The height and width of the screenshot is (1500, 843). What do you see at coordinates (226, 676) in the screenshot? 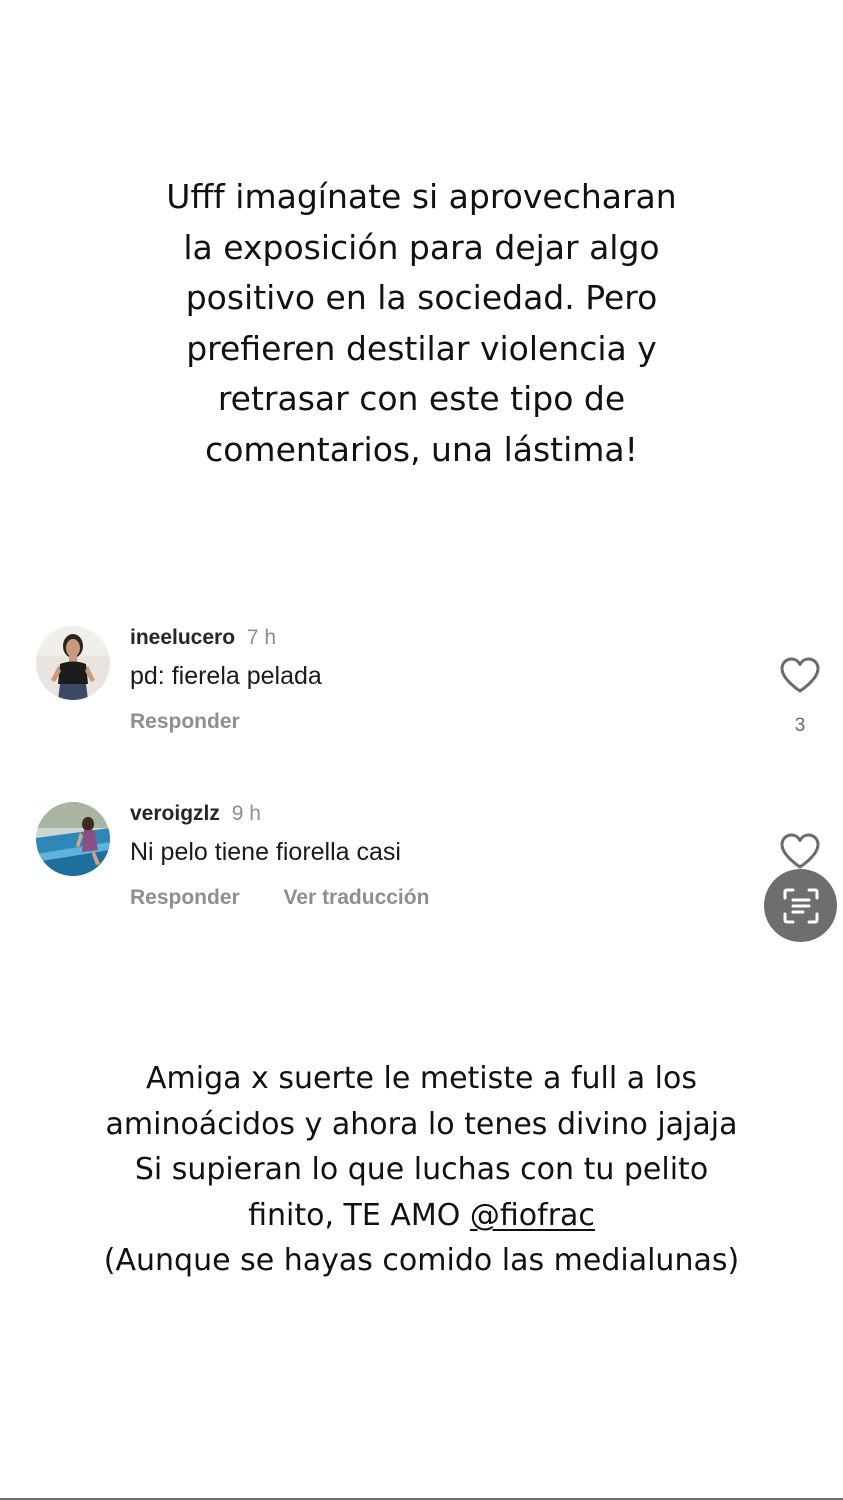
I see `comment-text: pd: fierela pelada` at bounding box center [226, 676].